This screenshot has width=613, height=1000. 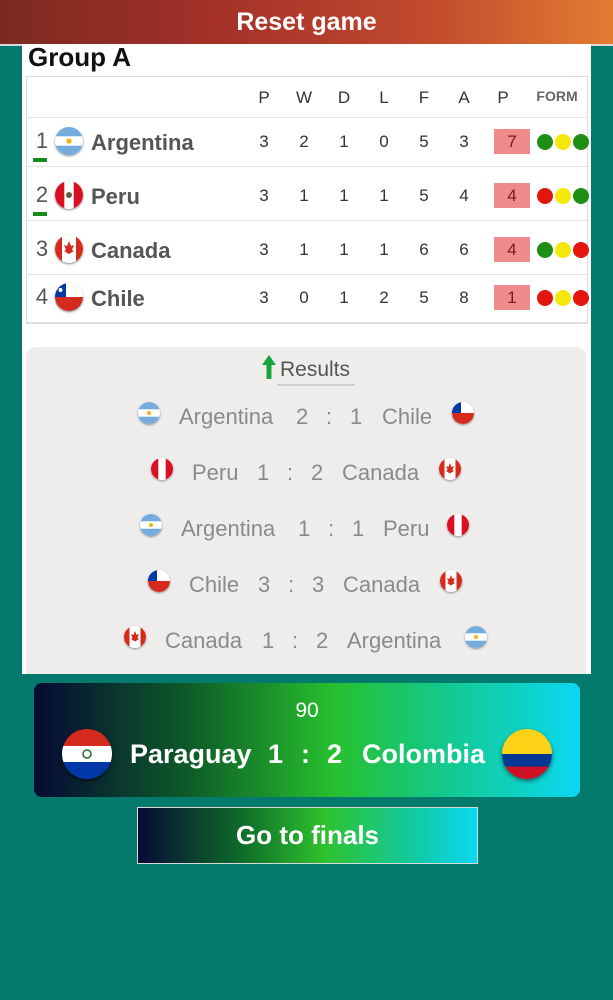 What do you see at coordinates (268, 370) in the screenshot?
I see `arrow-up-icon` at bounding box center [268, 370].